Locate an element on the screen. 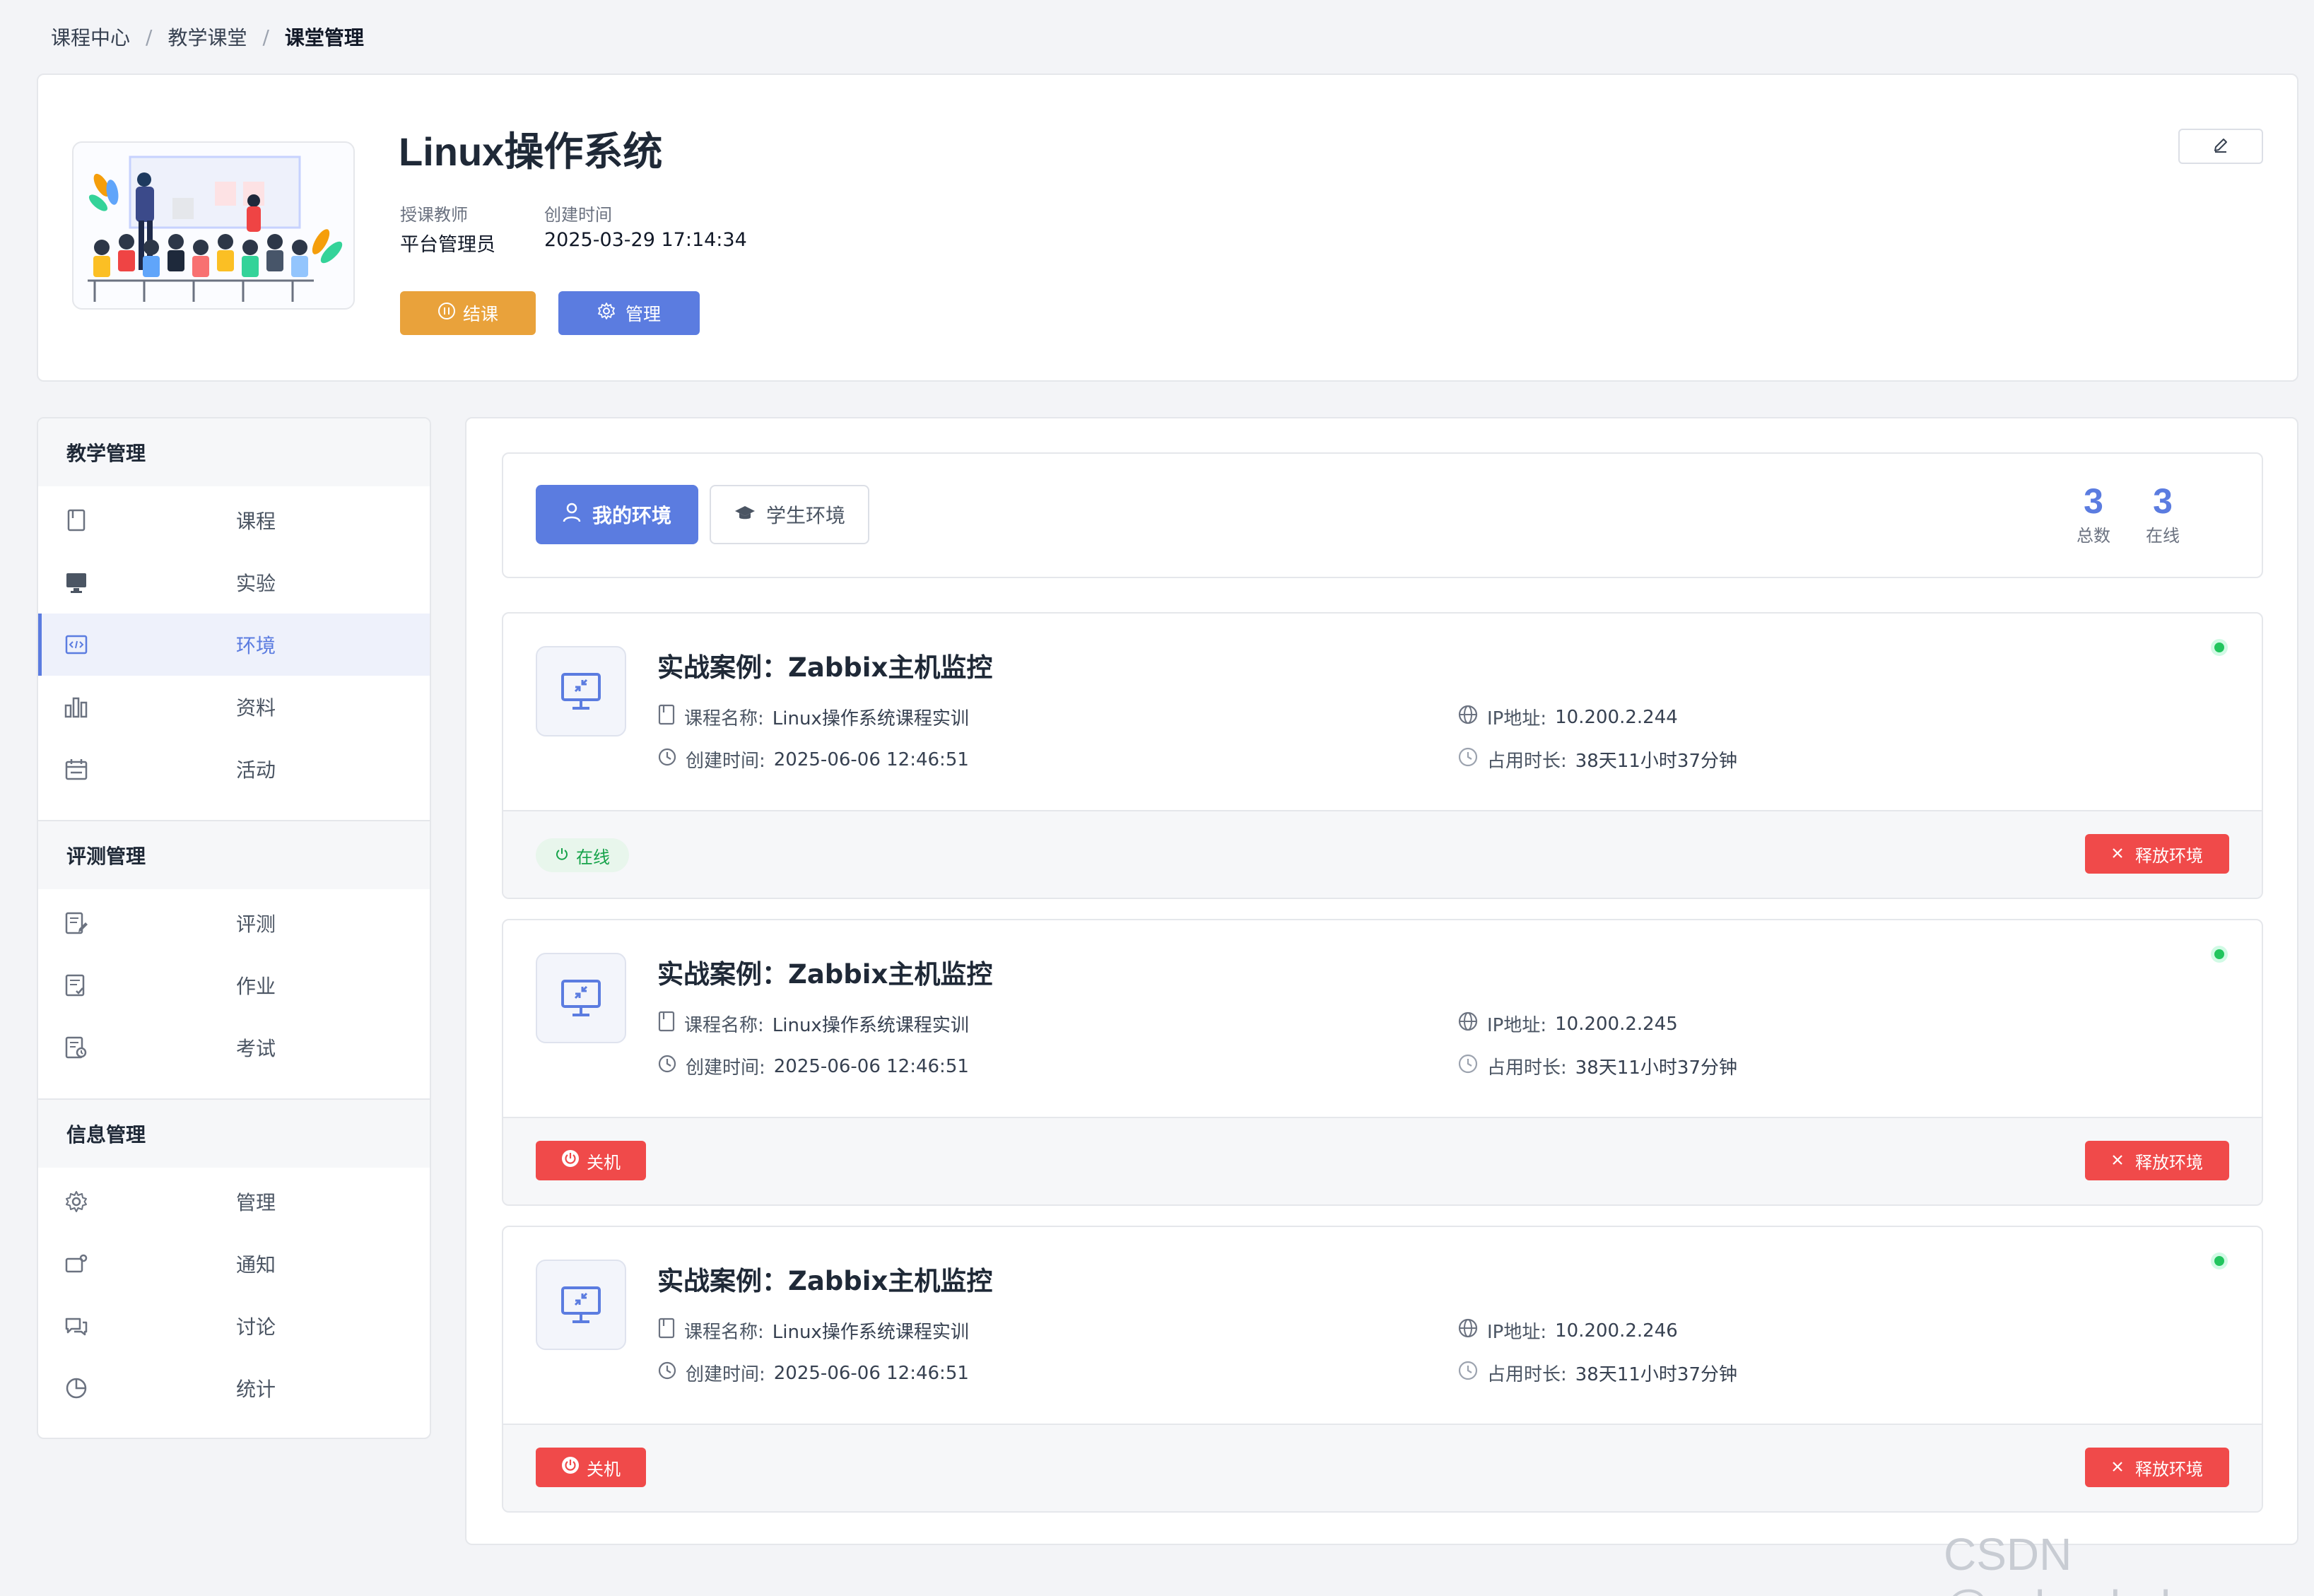 The width and height of the screenshot is (2314, 1596). status-badge-online: 在线 is located at coordinates (582, 855).